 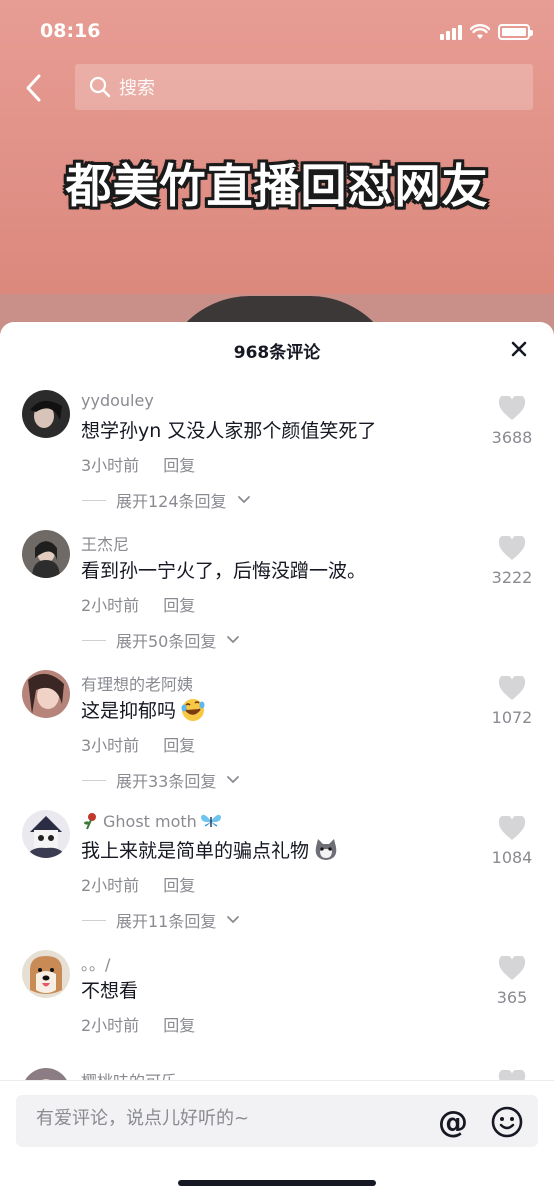 I want to click on comment-username: 有理想的老阿姨, so click(x=137, y=683).